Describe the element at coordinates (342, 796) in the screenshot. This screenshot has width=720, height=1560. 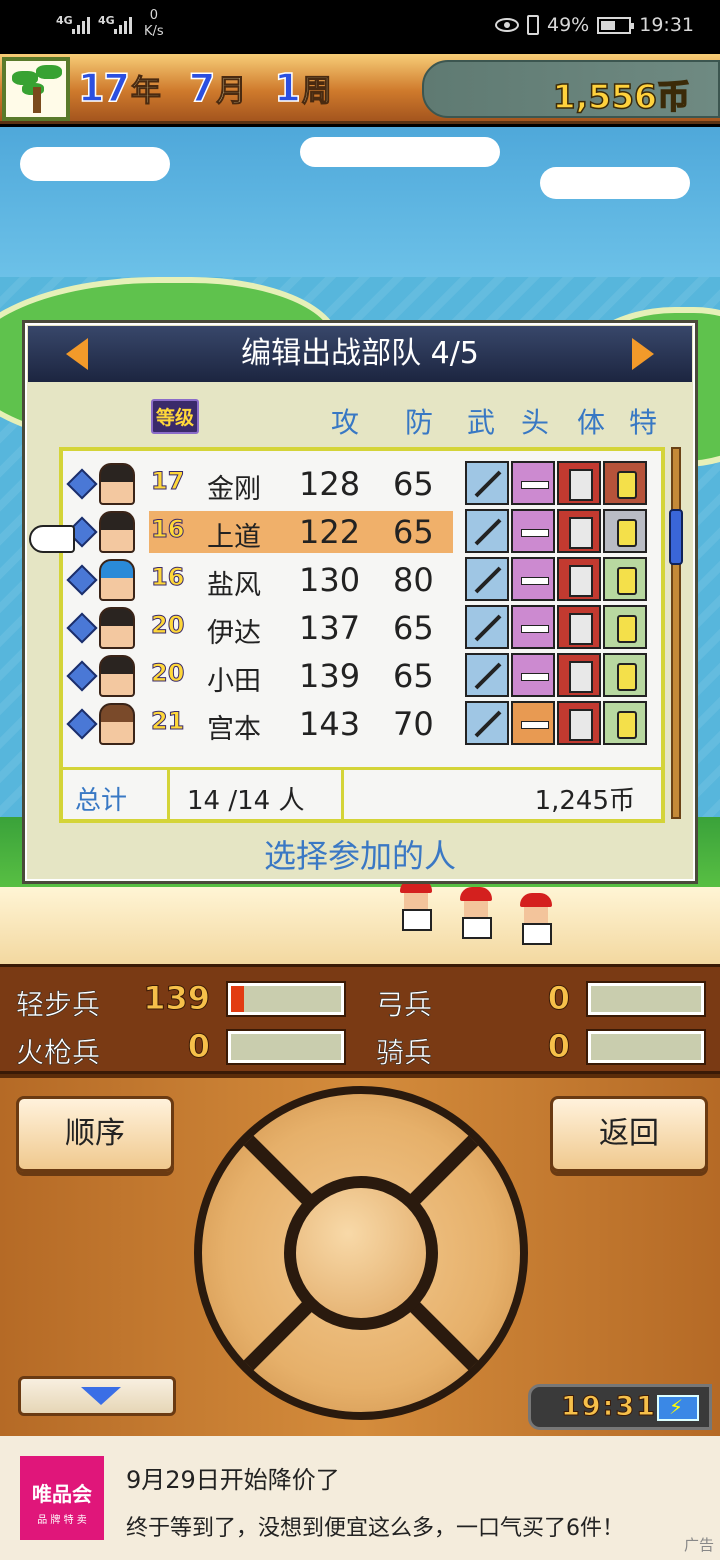
I see `divider` at that location.